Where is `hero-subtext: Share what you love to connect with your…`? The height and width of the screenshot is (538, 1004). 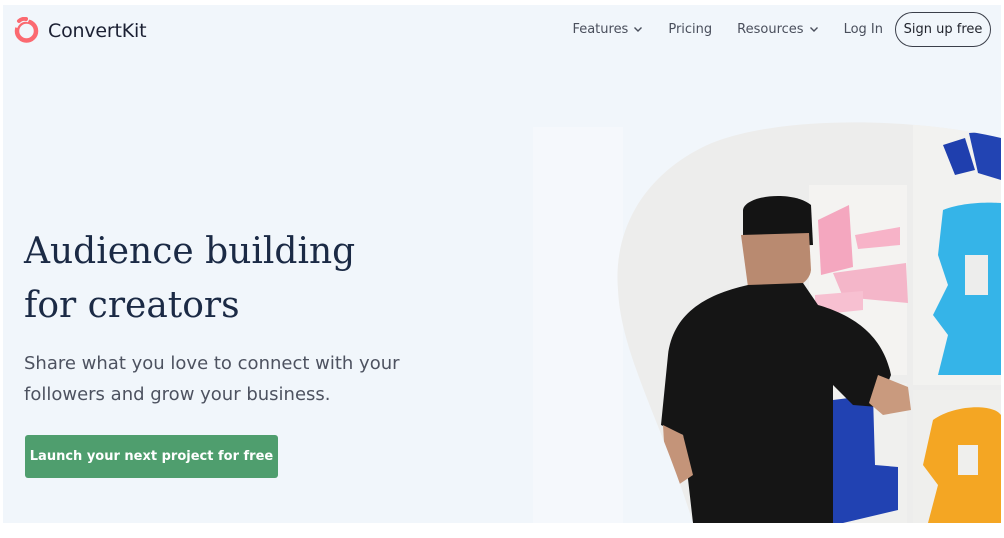 hero-subtext: Share what you love to connect with your… is located at coordinates (224, 379).